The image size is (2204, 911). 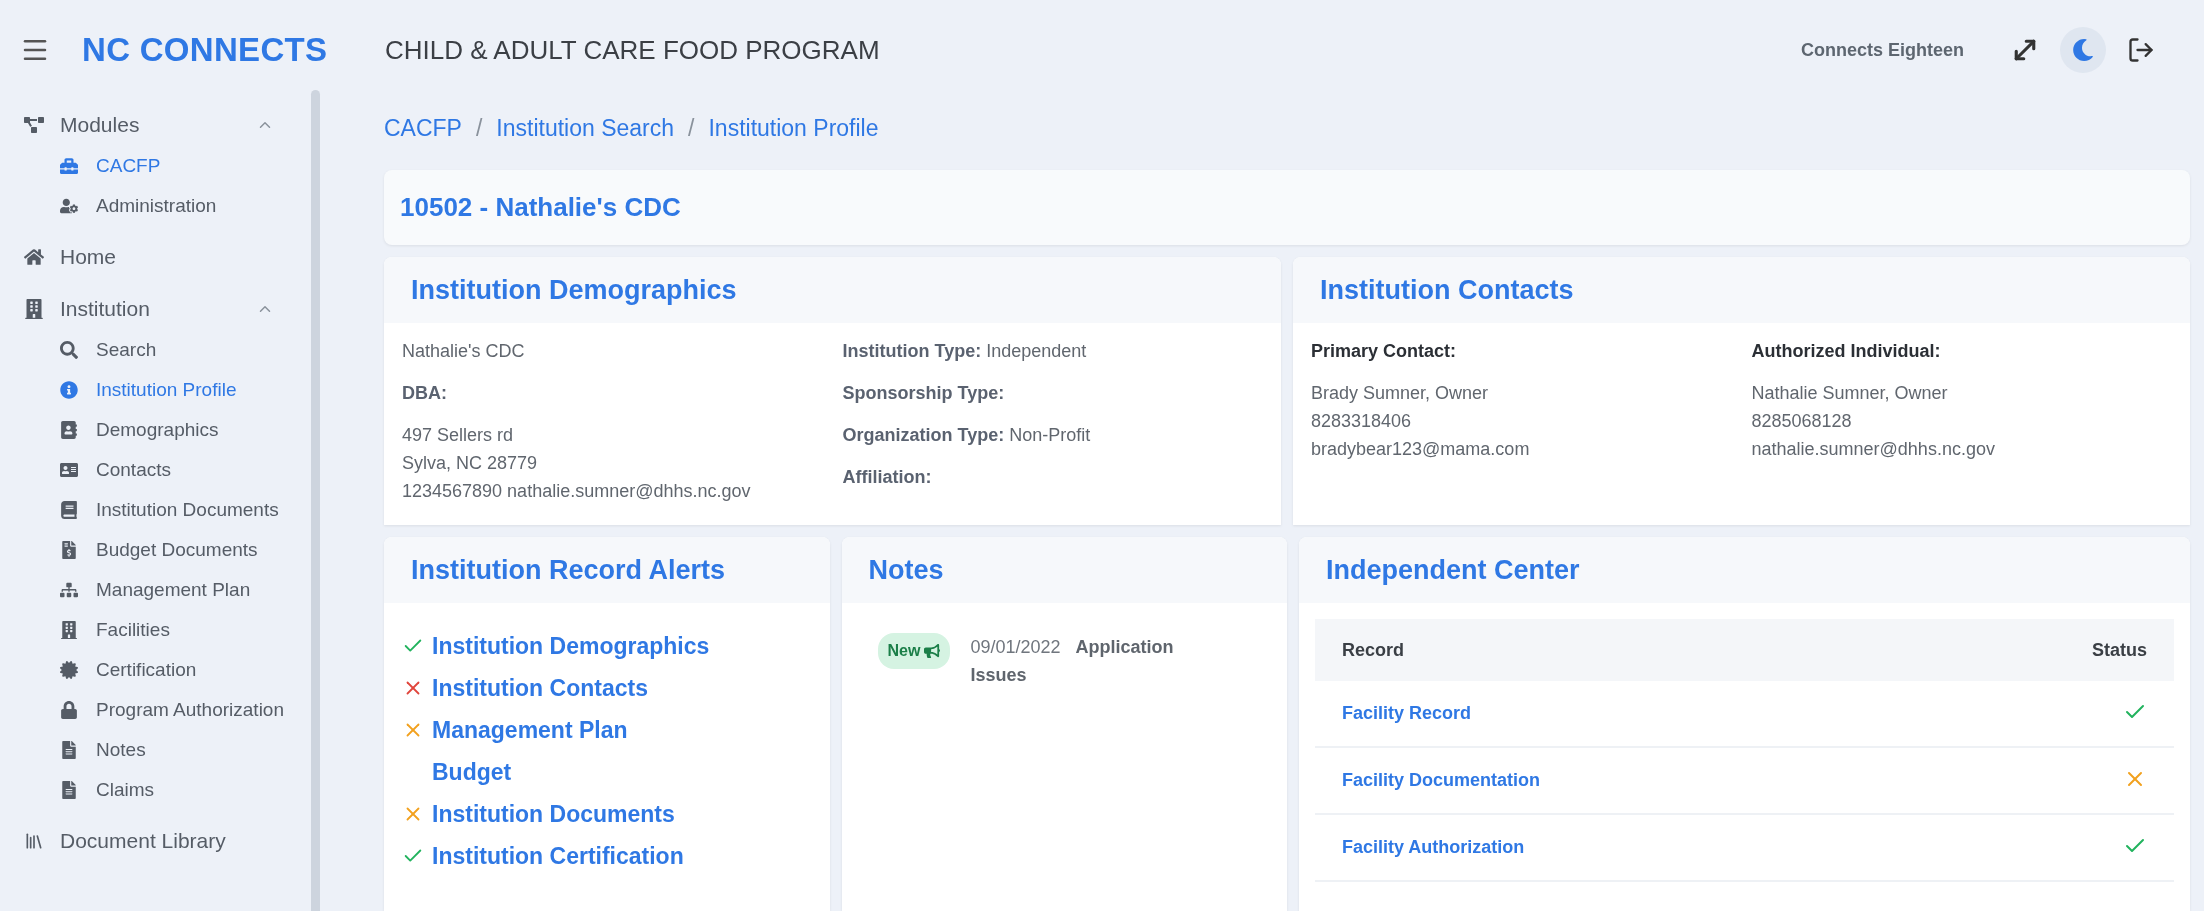 I want to click on sidebar-item: Administration, so click(x=167, y=206).